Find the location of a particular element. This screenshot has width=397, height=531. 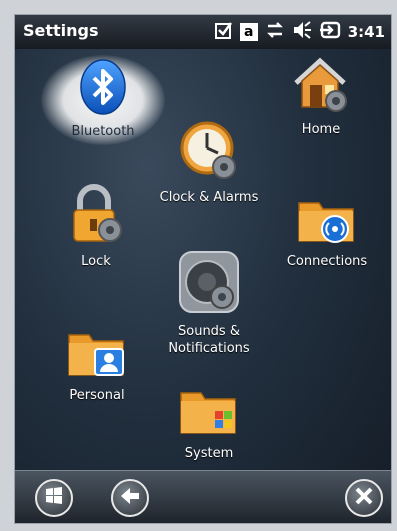

tile-clock-alarms: Clock & Alarms is located at coordinates (209, 162).